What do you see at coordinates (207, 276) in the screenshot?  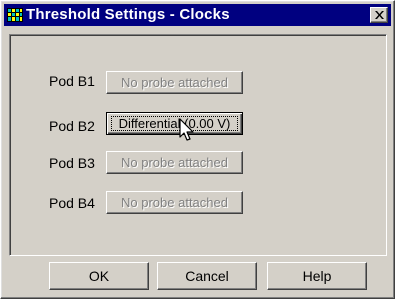 I see `cancel-button: Cancel` at bounding box center [207, 276].